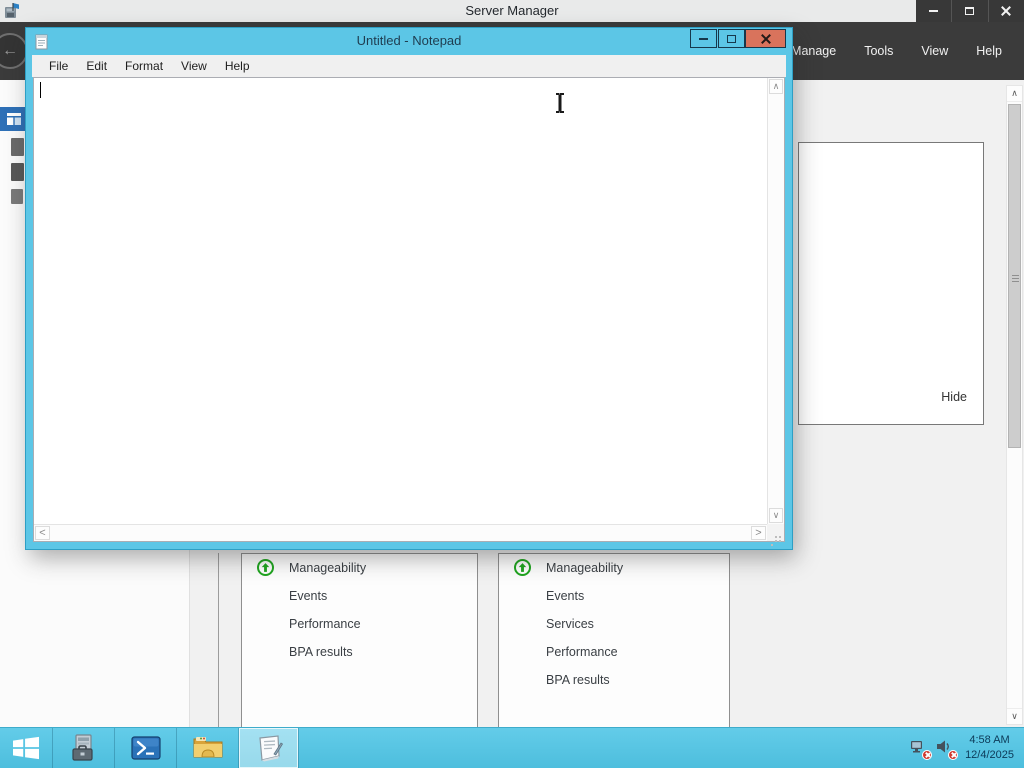 This screenshot has height=768, width=1024. What do you see at coordinates (954, 397) in the screenshot?
I see `hide-button: Hide` at bounding box center [954, 397].